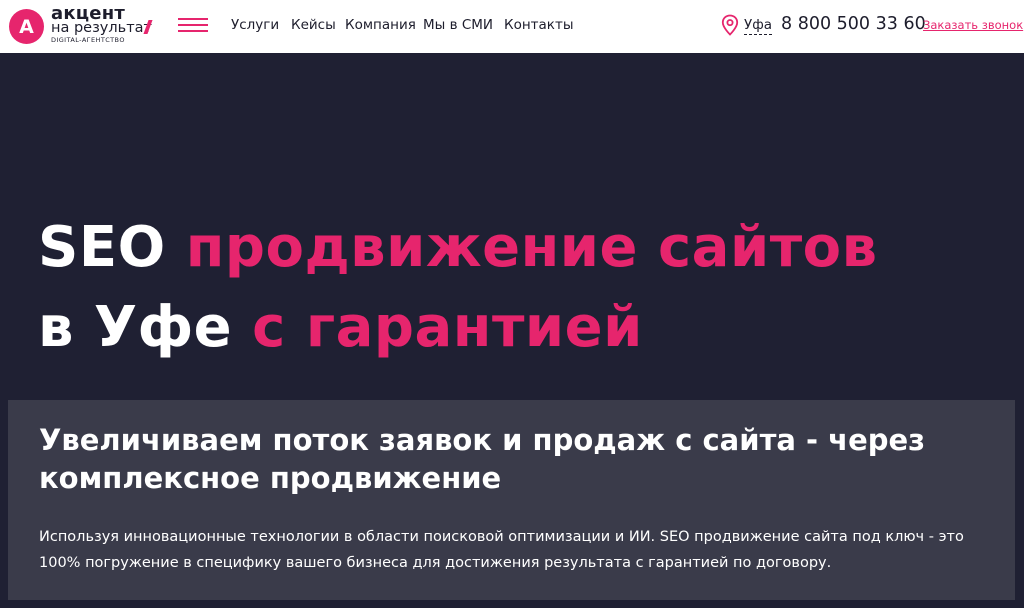 This screenshot has height=608, width=1024. What do you see at coordinates (255, 25) in the screenshot?
I see `nav-item-services: Услуги` at bounding box center [255, 25].